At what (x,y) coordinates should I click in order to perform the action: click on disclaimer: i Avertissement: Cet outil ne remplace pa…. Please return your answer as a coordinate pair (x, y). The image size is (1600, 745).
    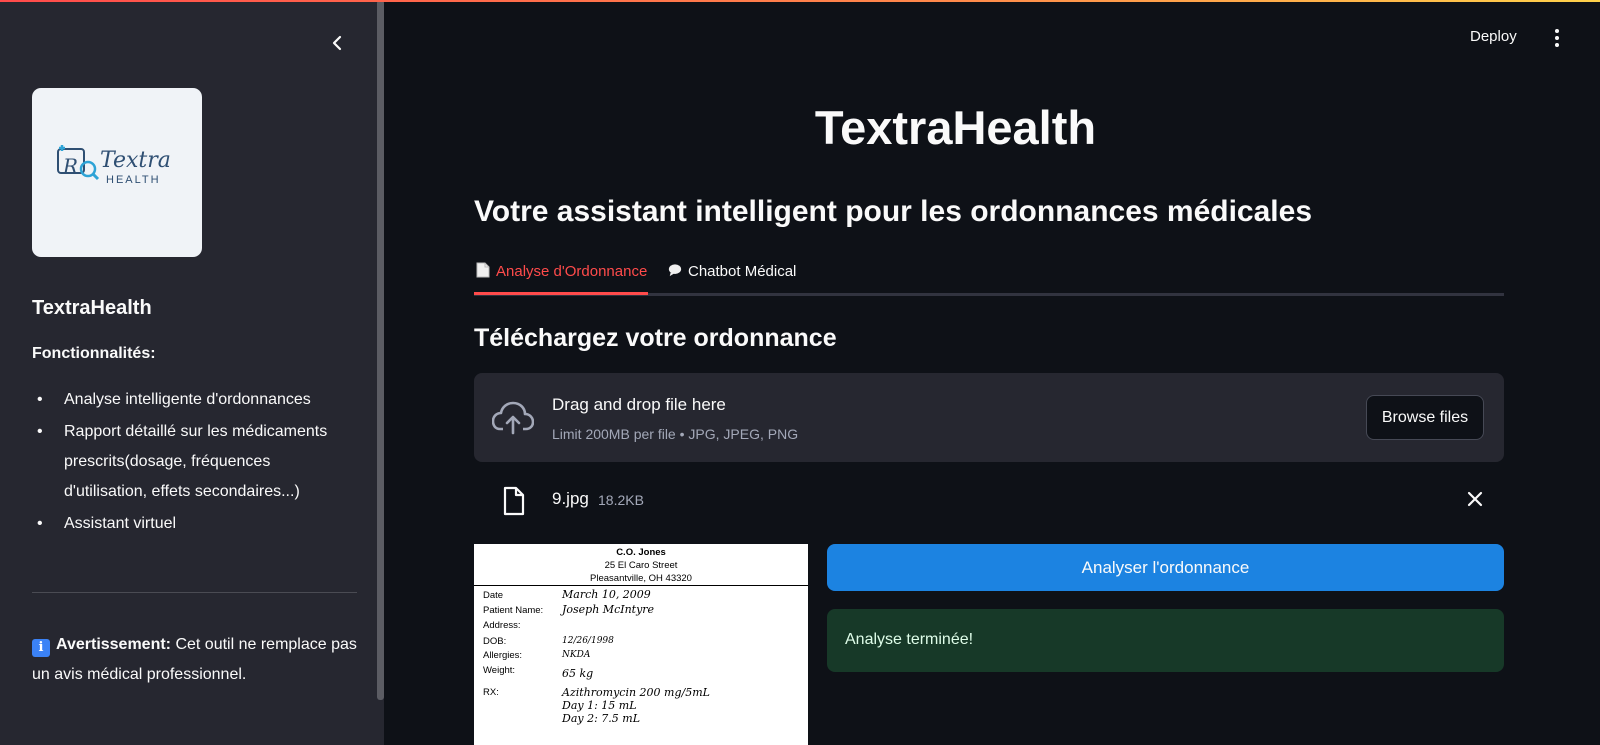
    Looking at the image, I should click on (197, 660).